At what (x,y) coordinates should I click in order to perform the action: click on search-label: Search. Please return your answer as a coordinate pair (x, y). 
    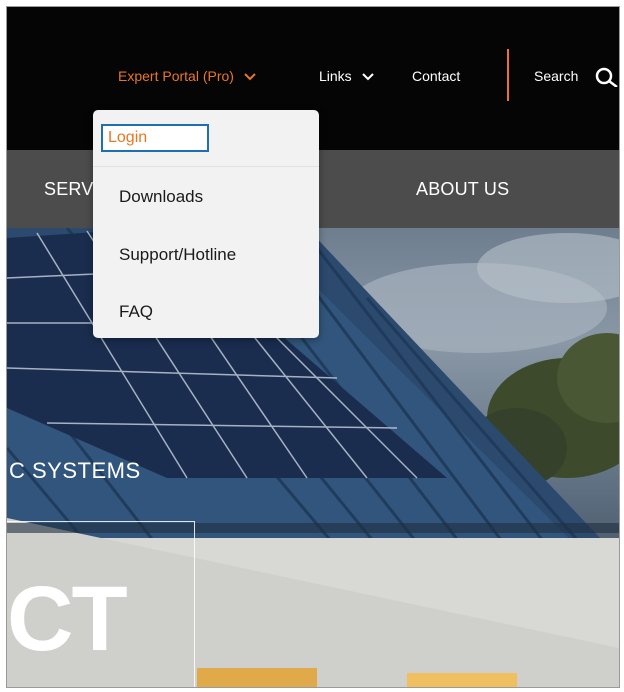
    Looking at the image, I should click on (556, 76).